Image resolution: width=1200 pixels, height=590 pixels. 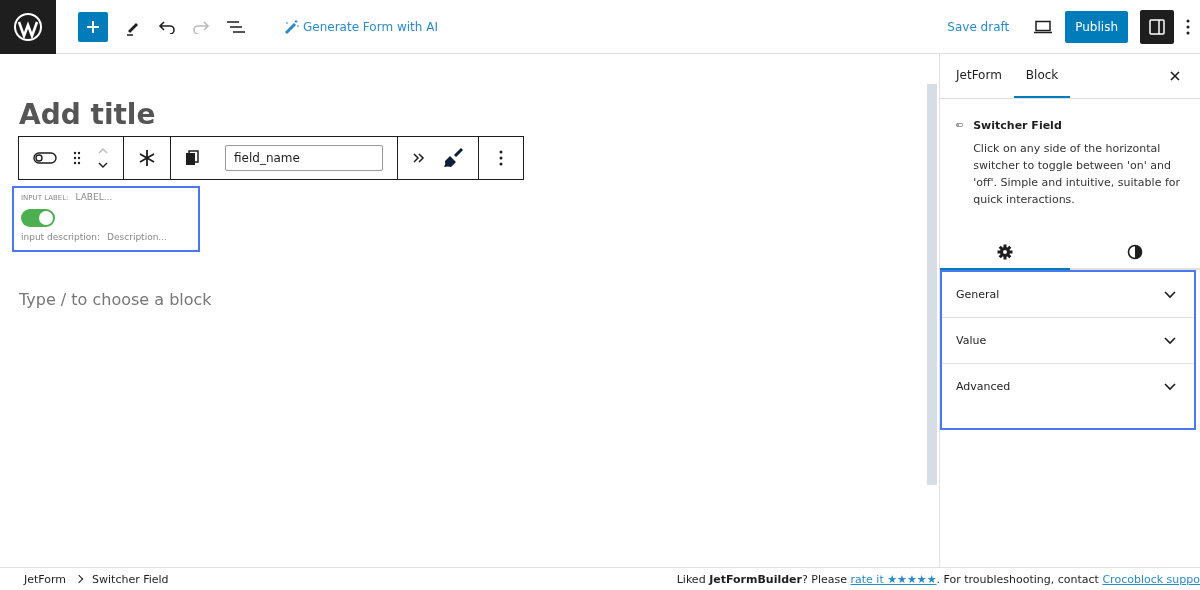 What do you see at coordinates (45, 158) in the screenshot?
I see `toggle-icon` at bounding box center [45, 158].